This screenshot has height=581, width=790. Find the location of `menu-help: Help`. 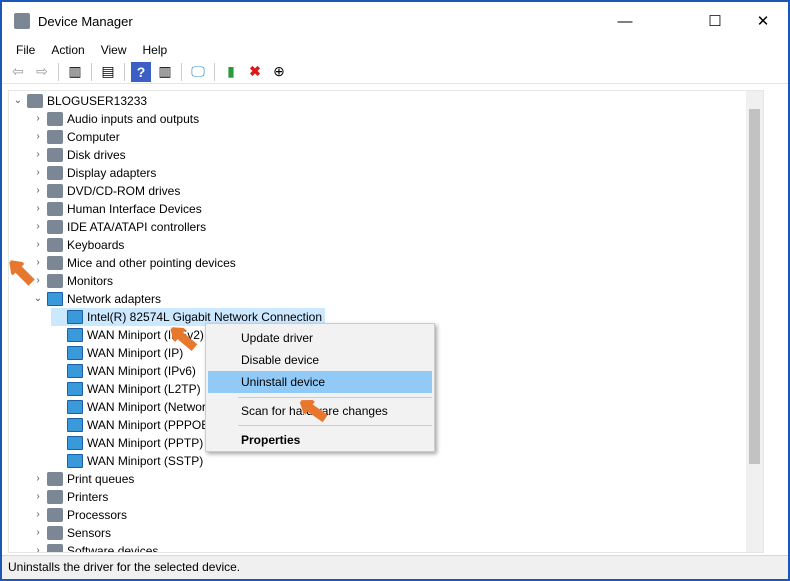

menu-help: Help is located at coordinates (155, 50).